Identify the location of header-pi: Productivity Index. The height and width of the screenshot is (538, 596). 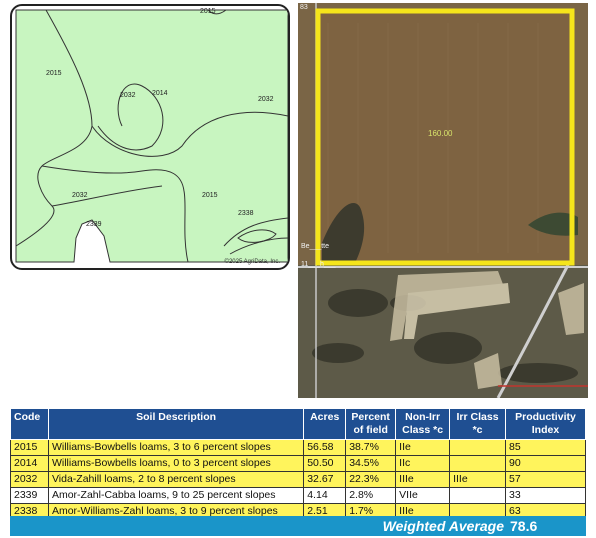
(545, 424).